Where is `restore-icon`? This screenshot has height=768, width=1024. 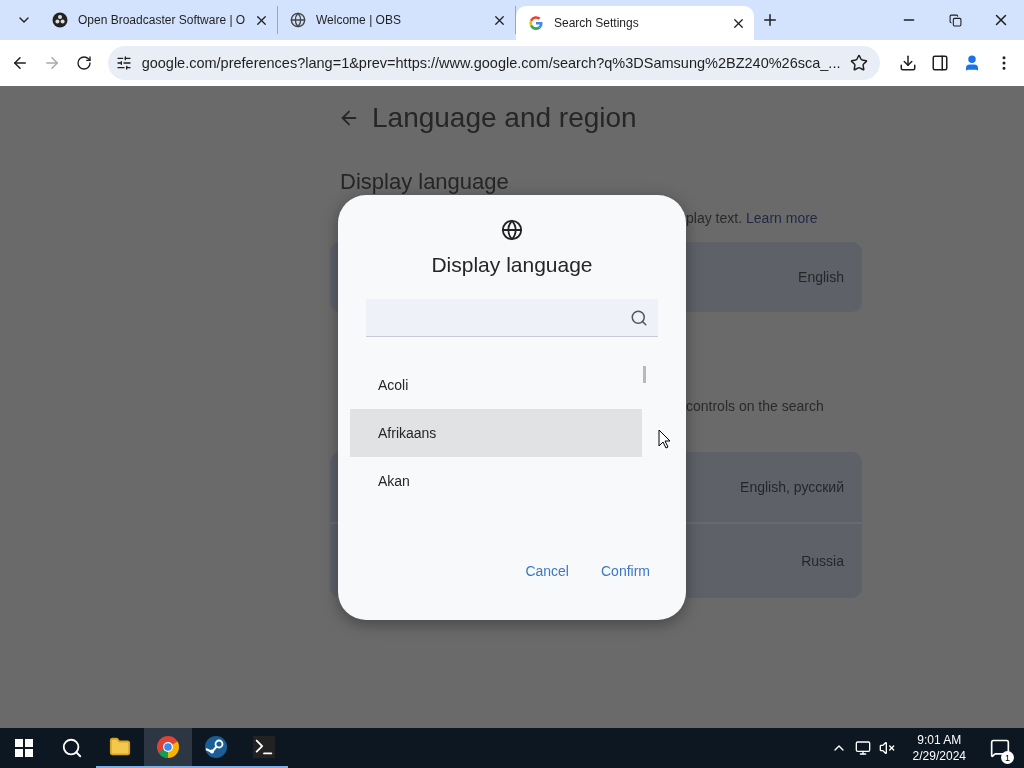 restore-icon is located at coordinates (955, 20).